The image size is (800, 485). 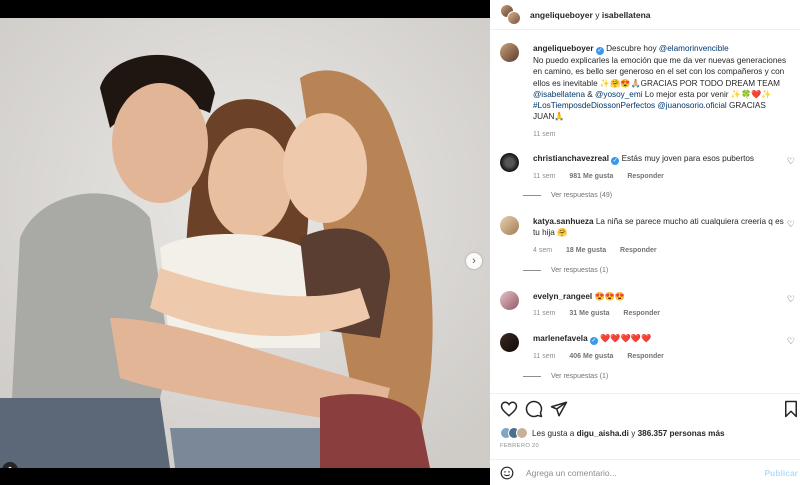 I want to click on post-date: FEBRERO 20, so click(x=519, y=446).